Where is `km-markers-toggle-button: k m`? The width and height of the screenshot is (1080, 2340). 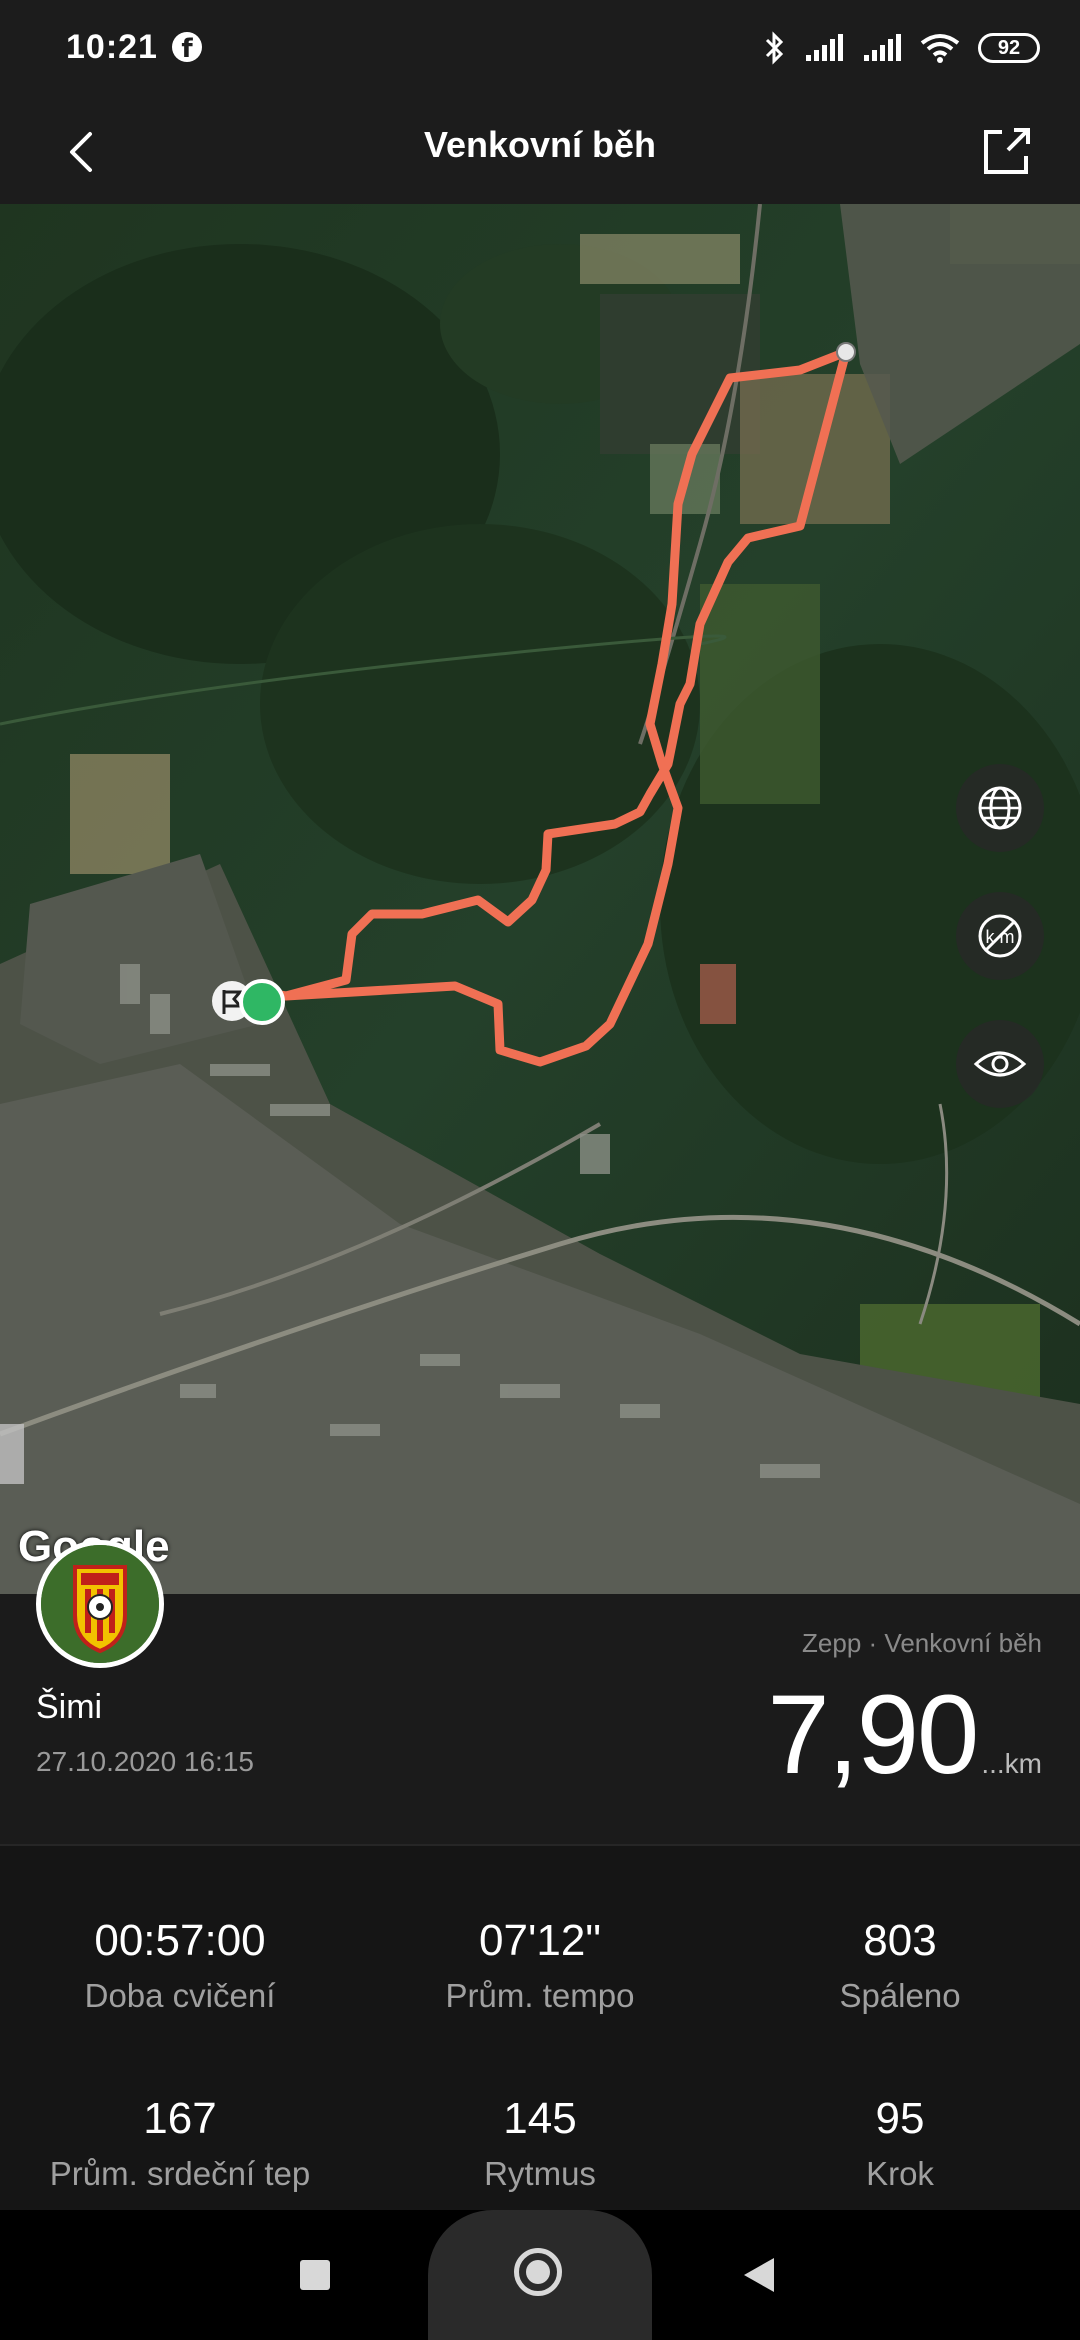
km-markers-toggle-button: k m is located at coordinates (1000, 936).